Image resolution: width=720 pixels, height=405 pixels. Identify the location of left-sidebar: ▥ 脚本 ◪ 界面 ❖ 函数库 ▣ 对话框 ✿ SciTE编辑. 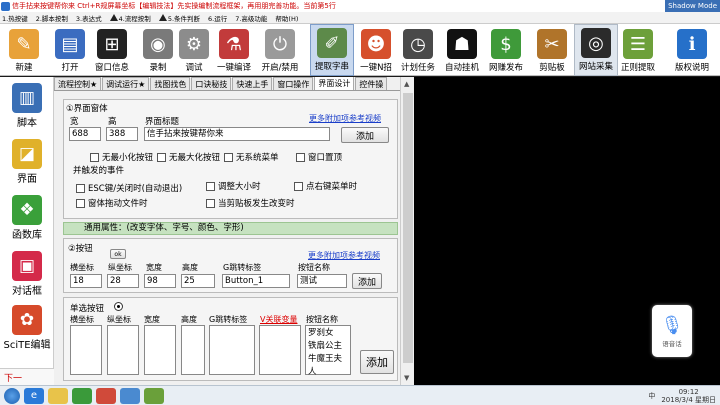
(27, 222).